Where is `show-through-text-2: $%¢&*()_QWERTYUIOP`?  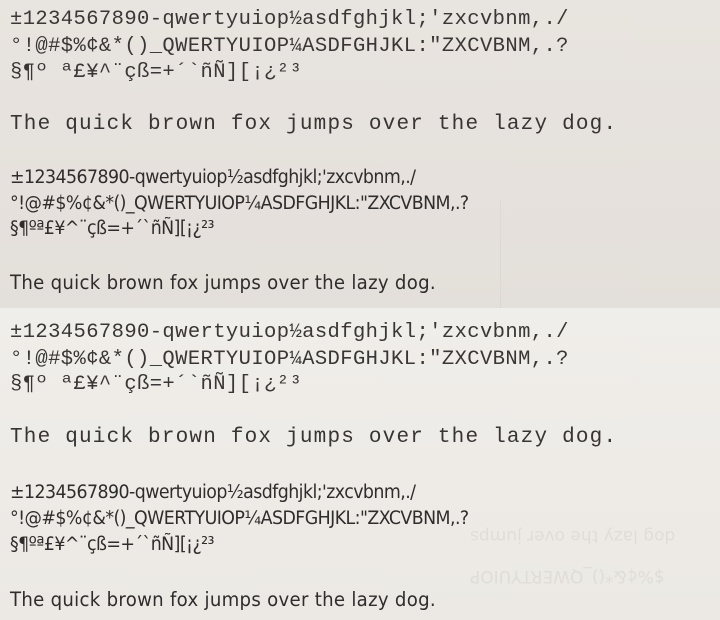
show-through-text-2: $%¢&*()_QWERTYUIOP is located at coordinates (567, 576).